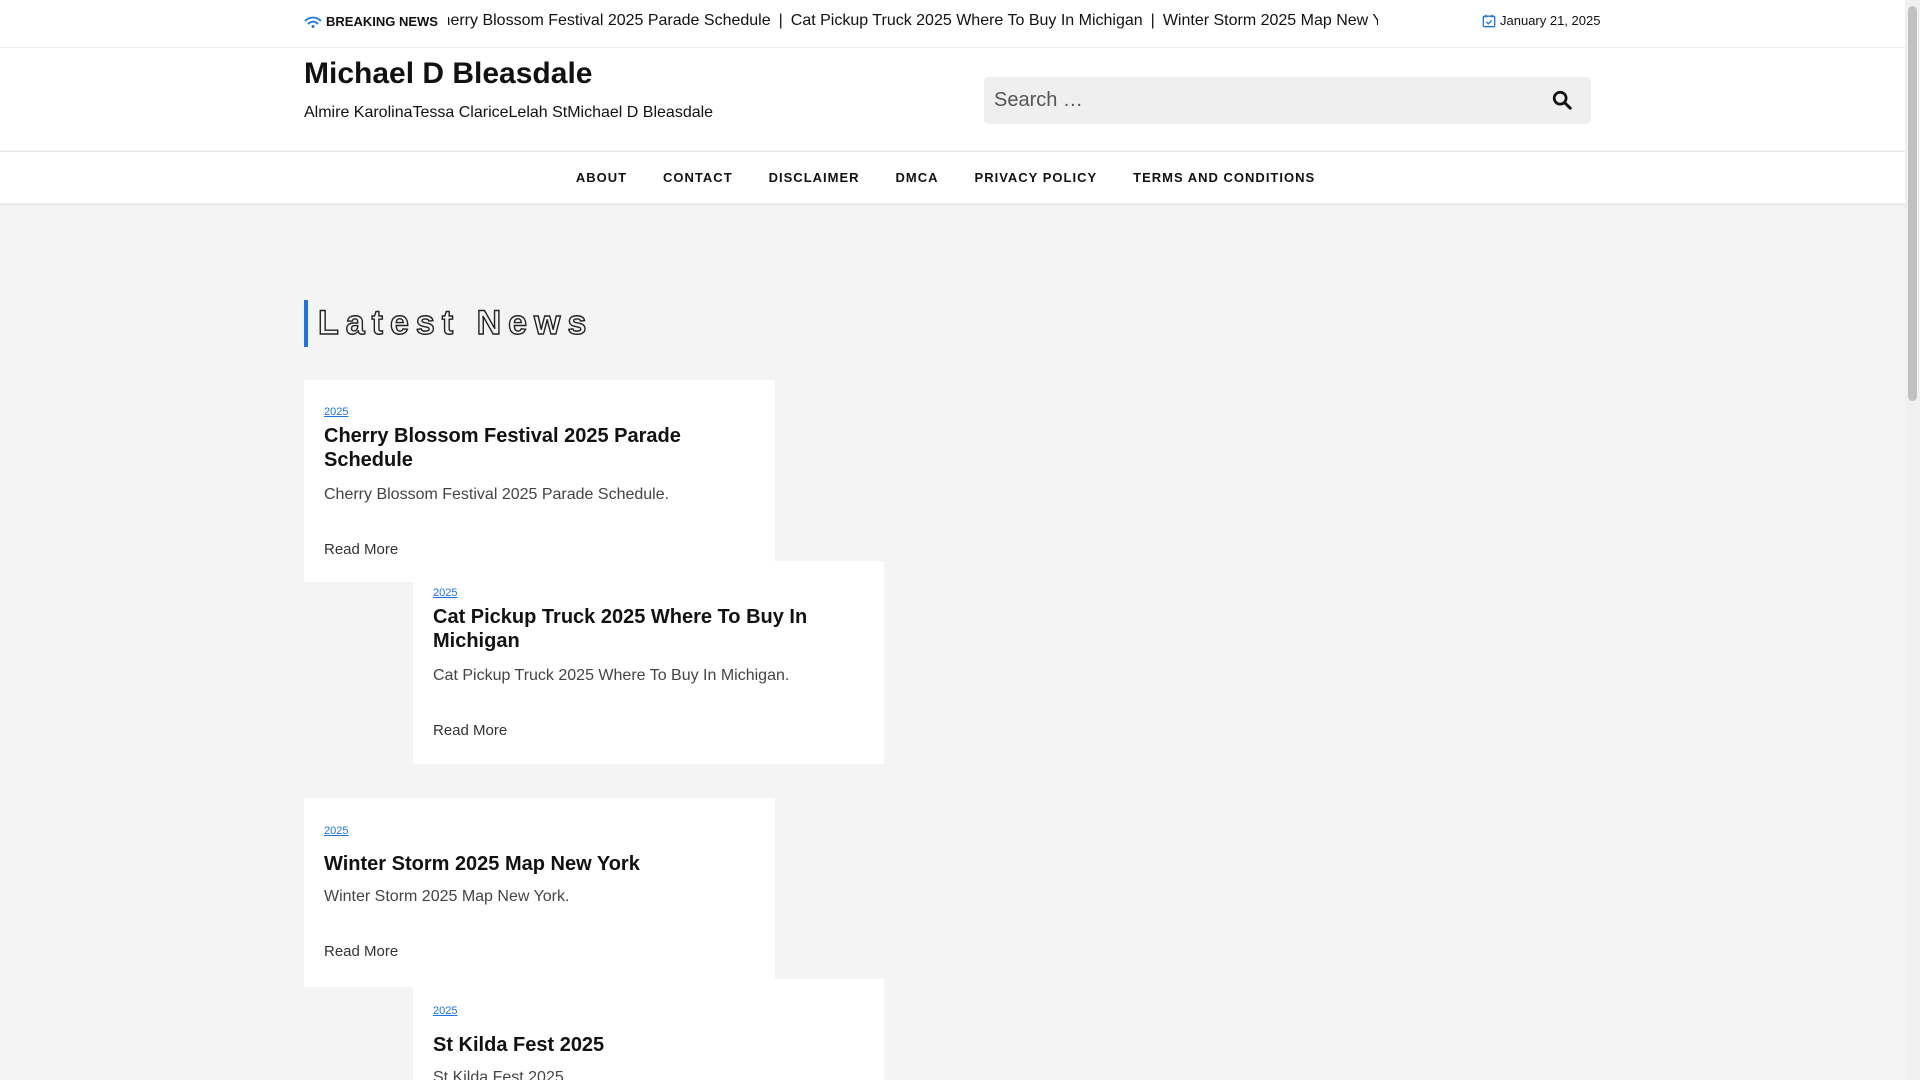  I want to click on nav-item-contact: CONTACT, so click(698, 177).